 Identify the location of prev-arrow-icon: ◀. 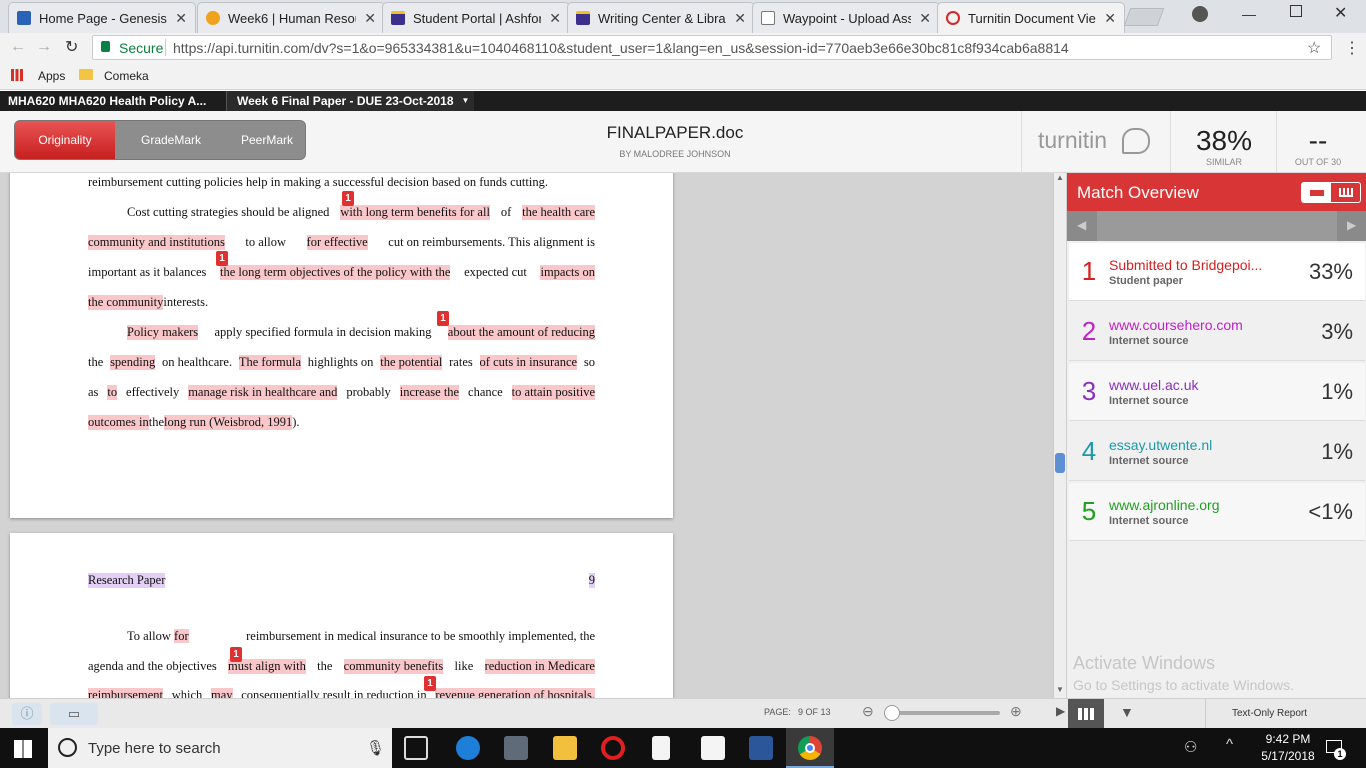
(1081, 225).